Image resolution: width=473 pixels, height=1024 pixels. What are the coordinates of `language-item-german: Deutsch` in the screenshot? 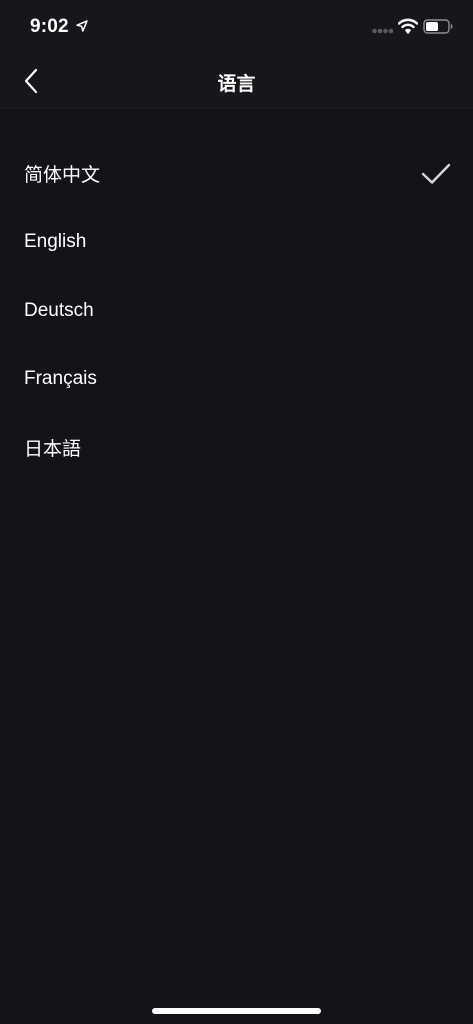 It's located at (236, 311).